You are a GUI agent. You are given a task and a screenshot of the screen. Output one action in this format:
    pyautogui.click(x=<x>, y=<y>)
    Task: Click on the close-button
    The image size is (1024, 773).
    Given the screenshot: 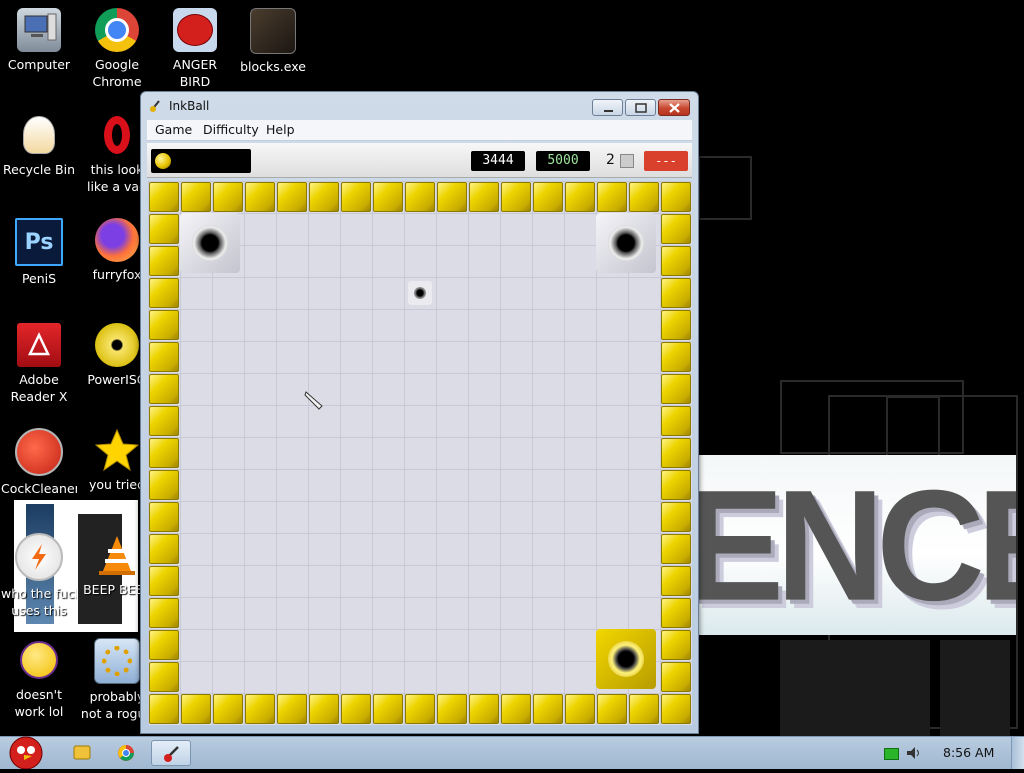 What is the action you would take?
    pyautogui.click(x=674, y=107)
    